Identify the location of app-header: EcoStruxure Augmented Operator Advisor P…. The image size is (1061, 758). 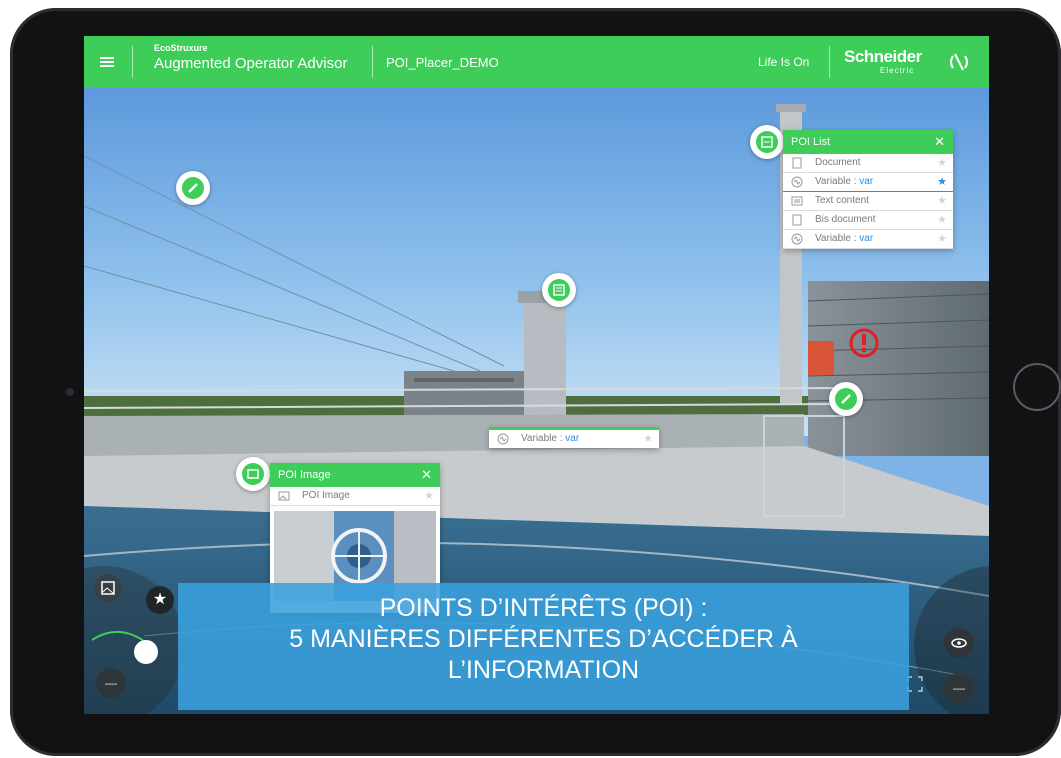
(536, 62).